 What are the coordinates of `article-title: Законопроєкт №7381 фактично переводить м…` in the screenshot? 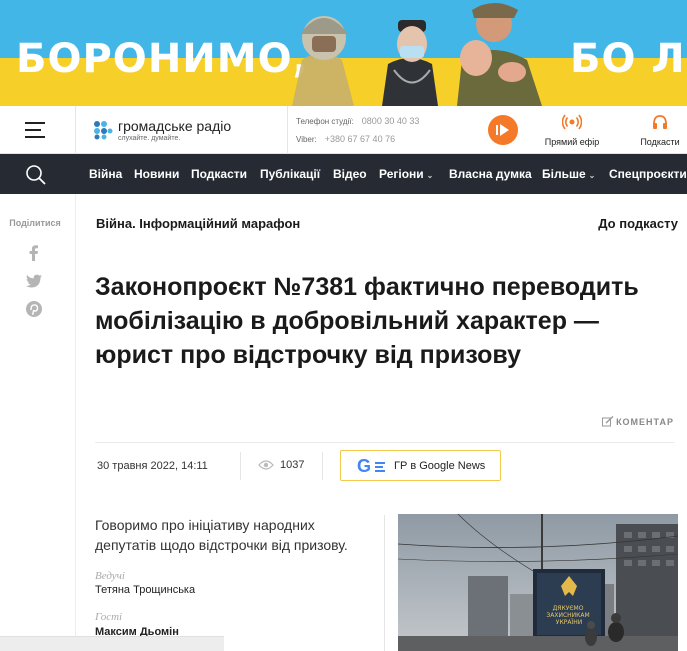 It's located at (367, 321).